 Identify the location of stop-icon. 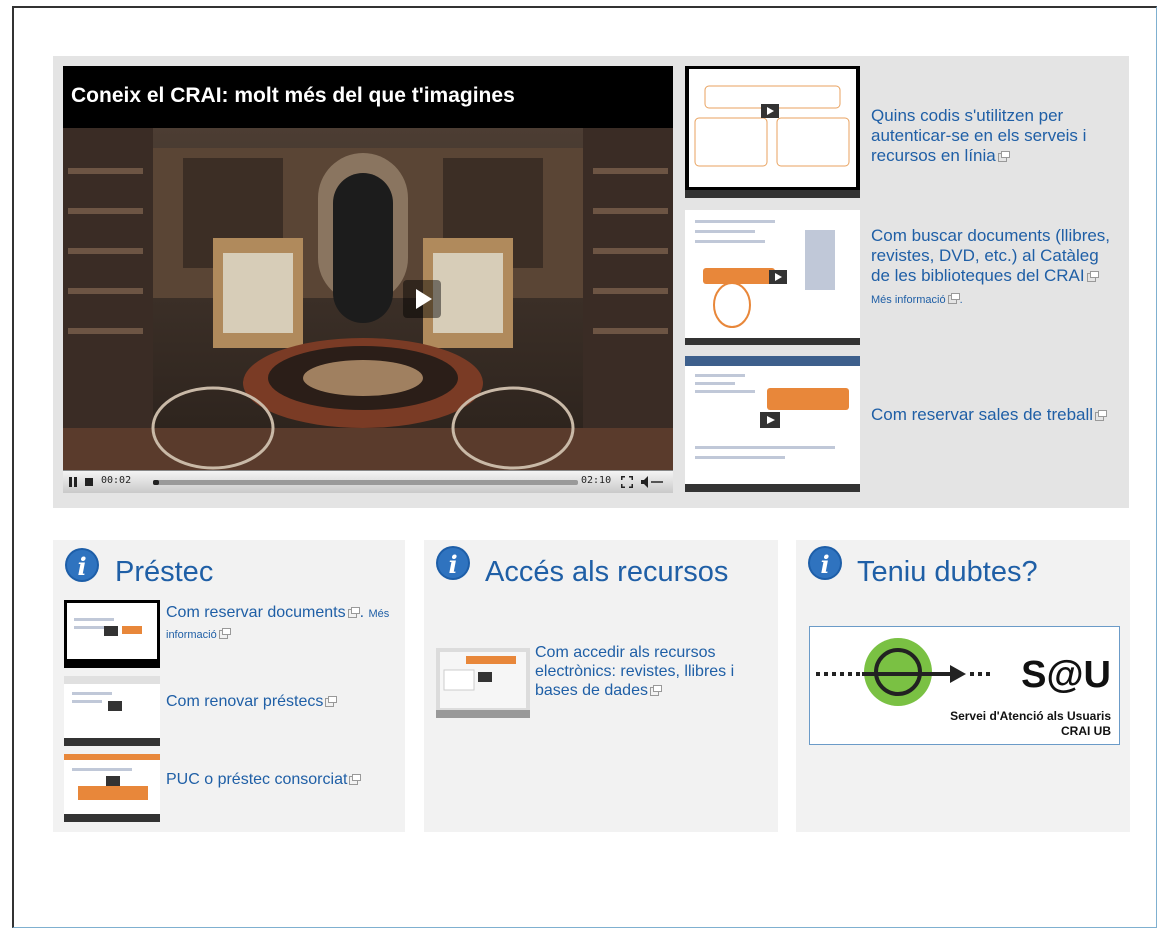
(89, 482).